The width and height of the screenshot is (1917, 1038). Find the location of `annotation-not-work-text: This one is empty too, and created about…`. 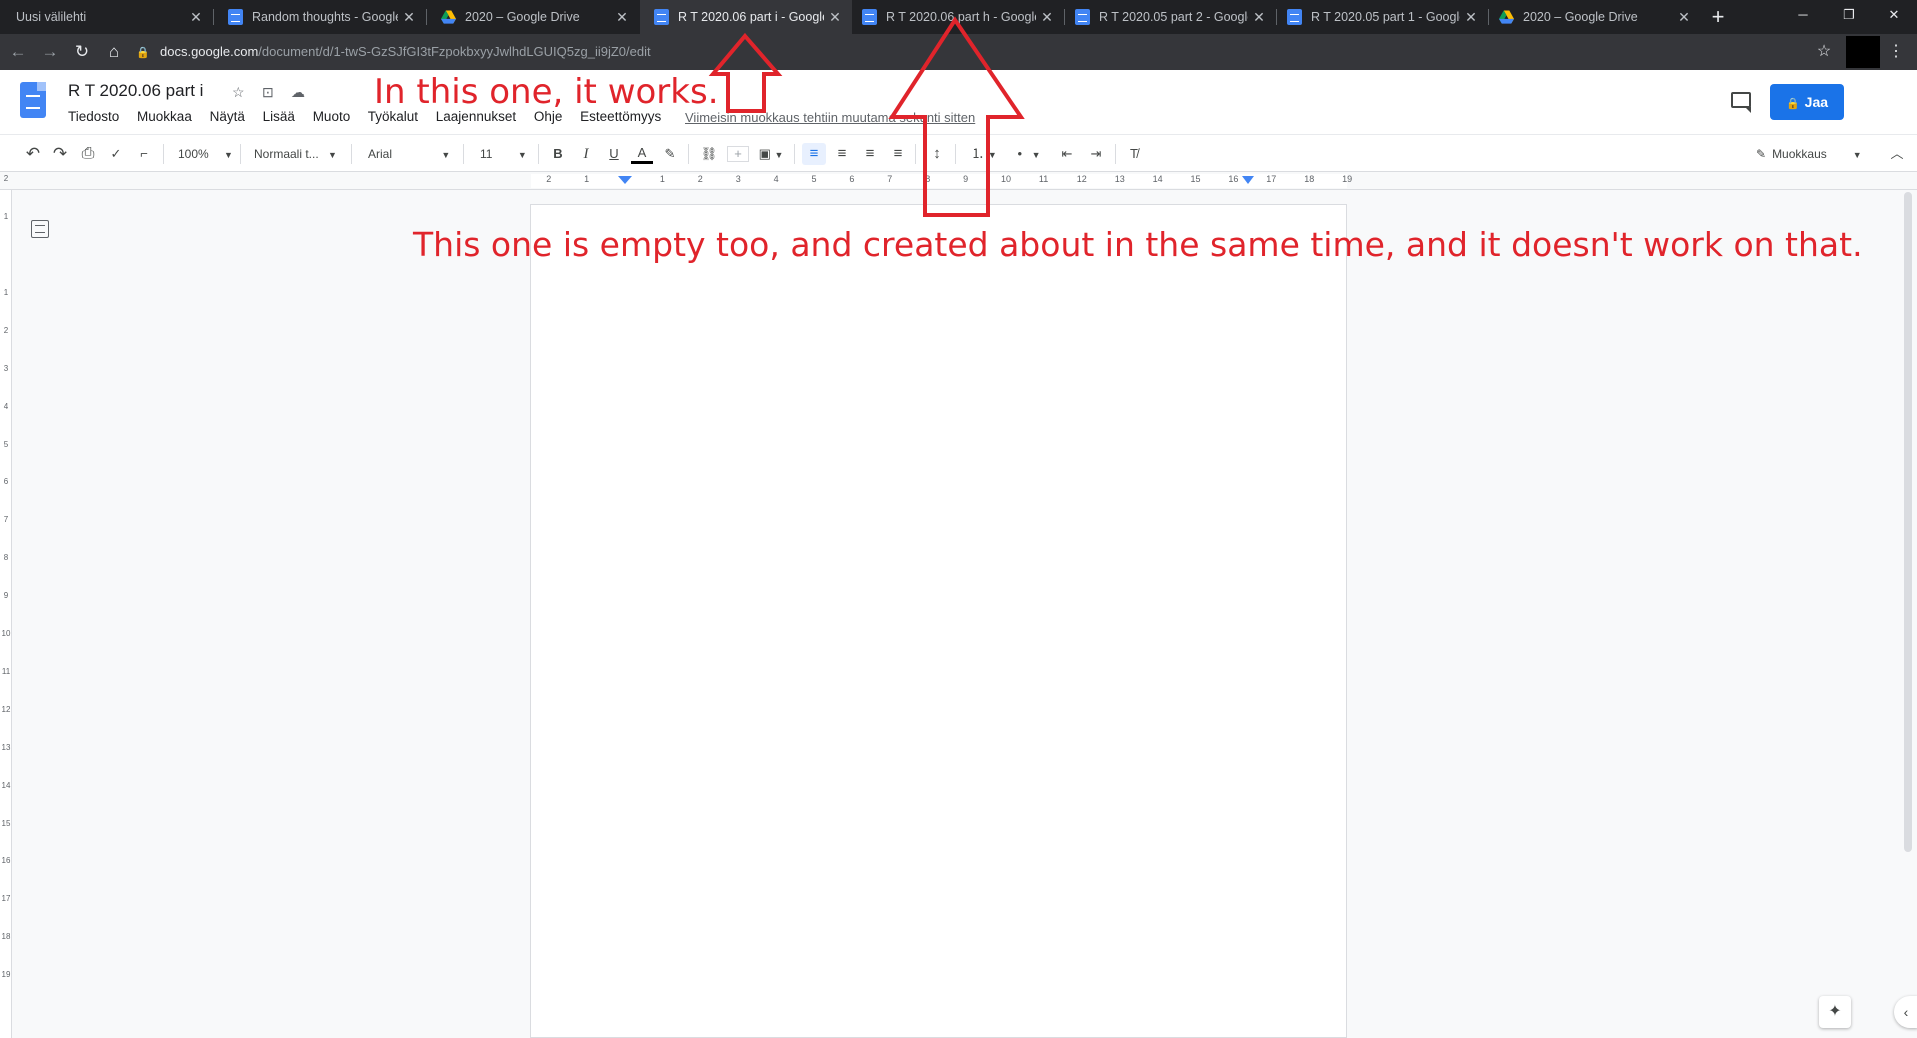

annotation-not-work-text: This one is empty too, and created about… is located at coordinates (1138, 244).